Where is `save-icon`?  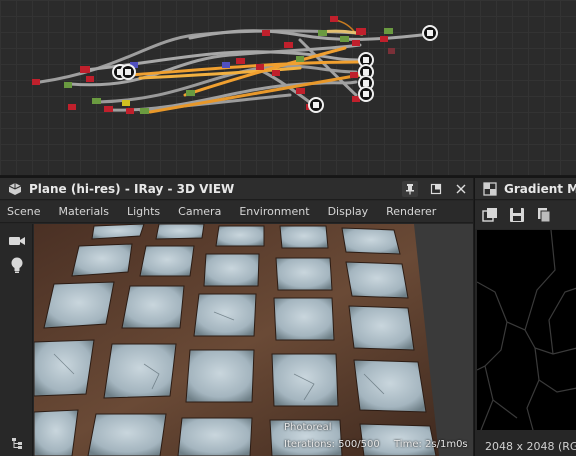
save-icon is located at coordinates (517, 215).